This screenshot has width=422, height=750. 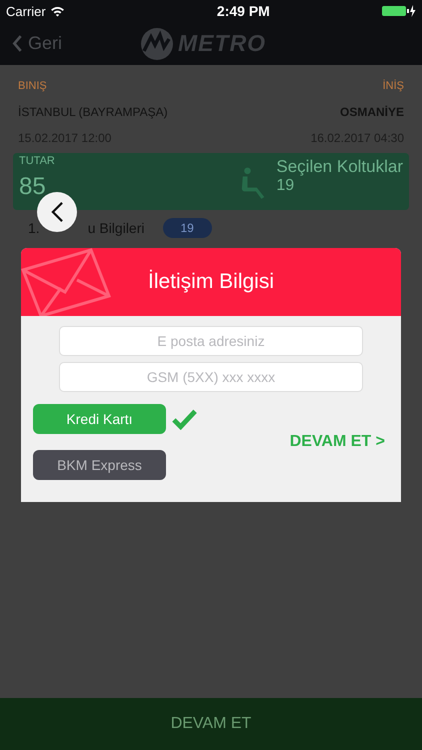 I want to click on check-icon, so click(x=184, y=419).